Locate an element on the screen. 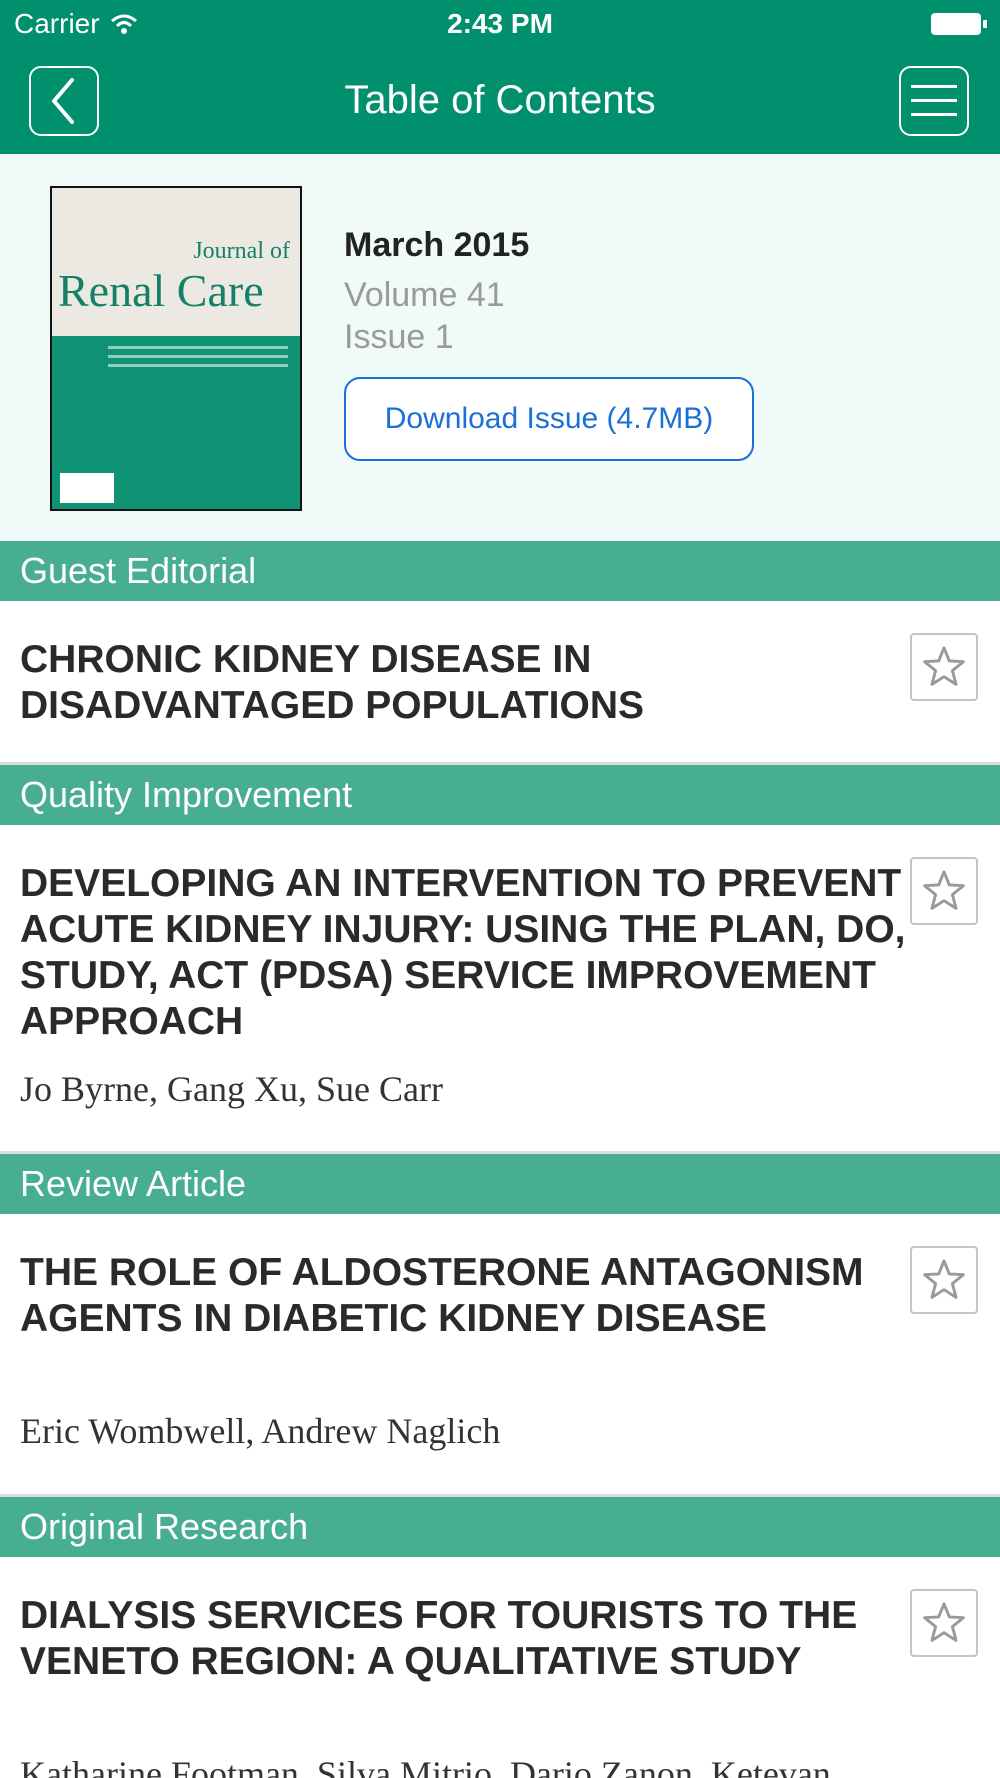 This screenshot has height=1778, width=1000. hamburger-menu-icon is located at coordinates (934, 100).